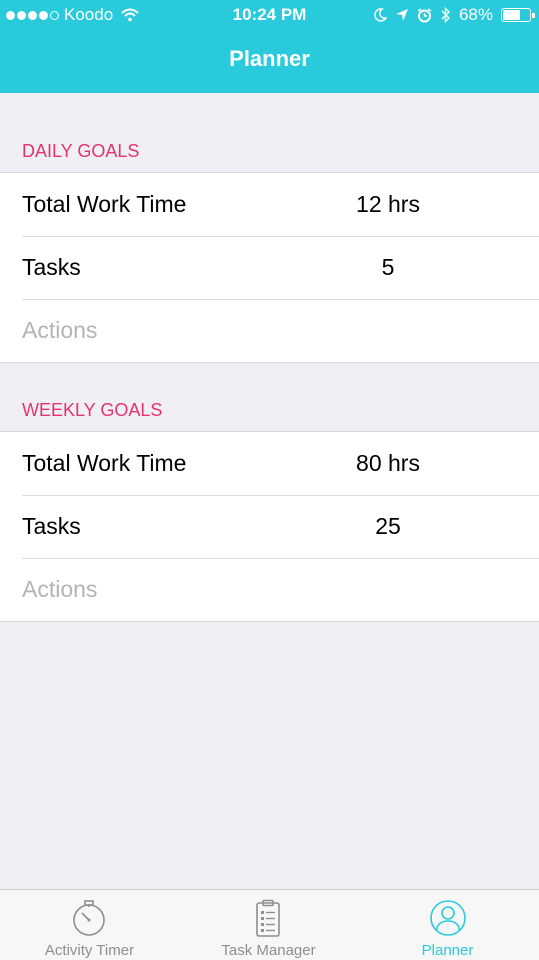  Describe the element at coordinates (388, 204) in the screenshot. I see `row-value: 12 hrs` at that location.